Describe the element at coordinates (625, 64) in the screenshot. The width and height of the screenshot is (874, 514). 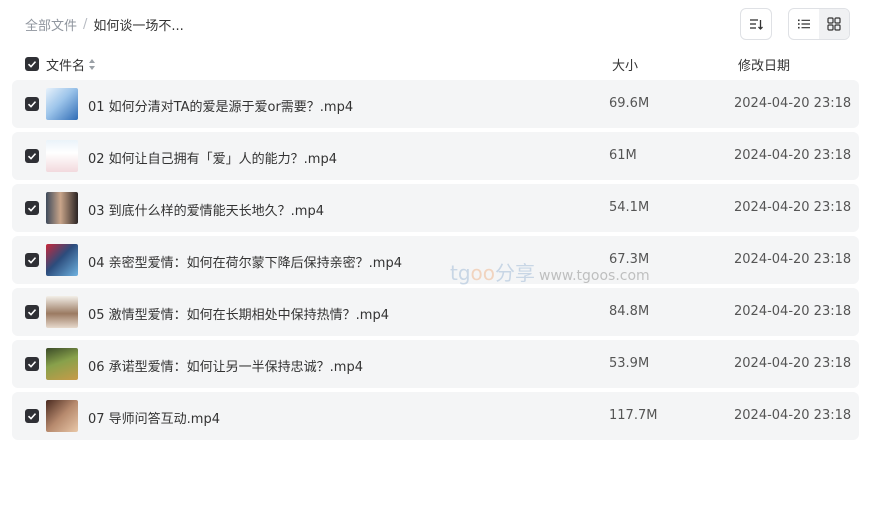
I see `size-column-header: 大小` at that location.